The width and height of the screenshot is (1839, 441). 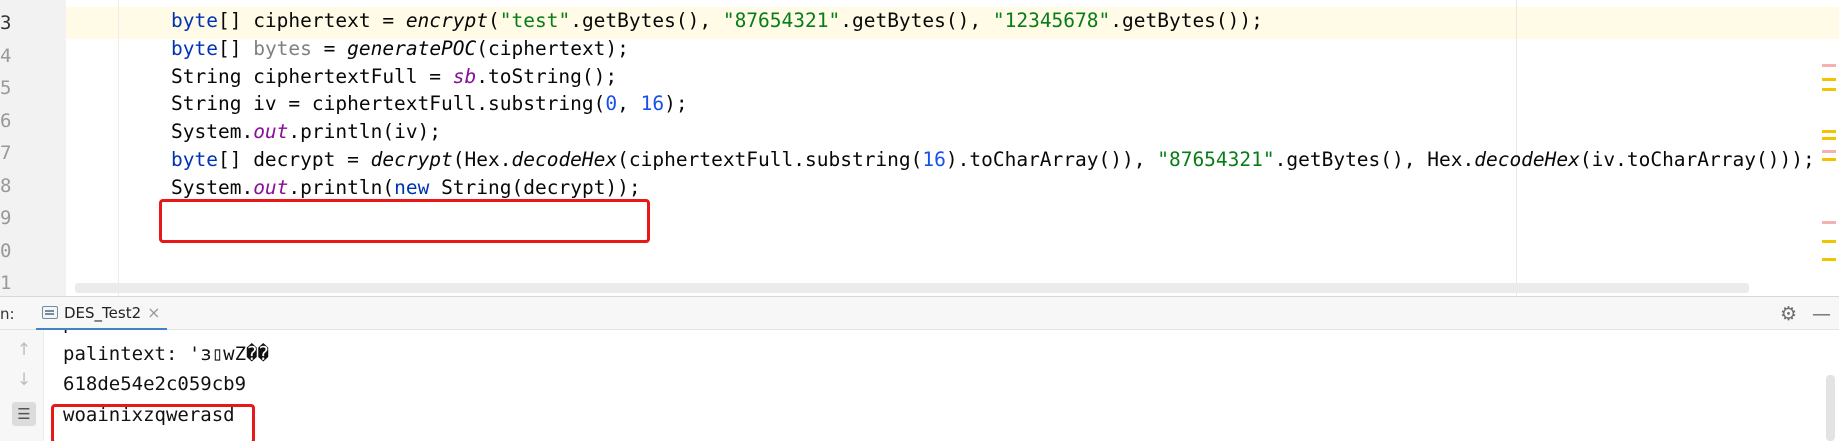 What do you see at coordinates (155, 384) in the screenshot?
I see `console-line: 618de54e2c059cb9` at bounding box center [155, 384].